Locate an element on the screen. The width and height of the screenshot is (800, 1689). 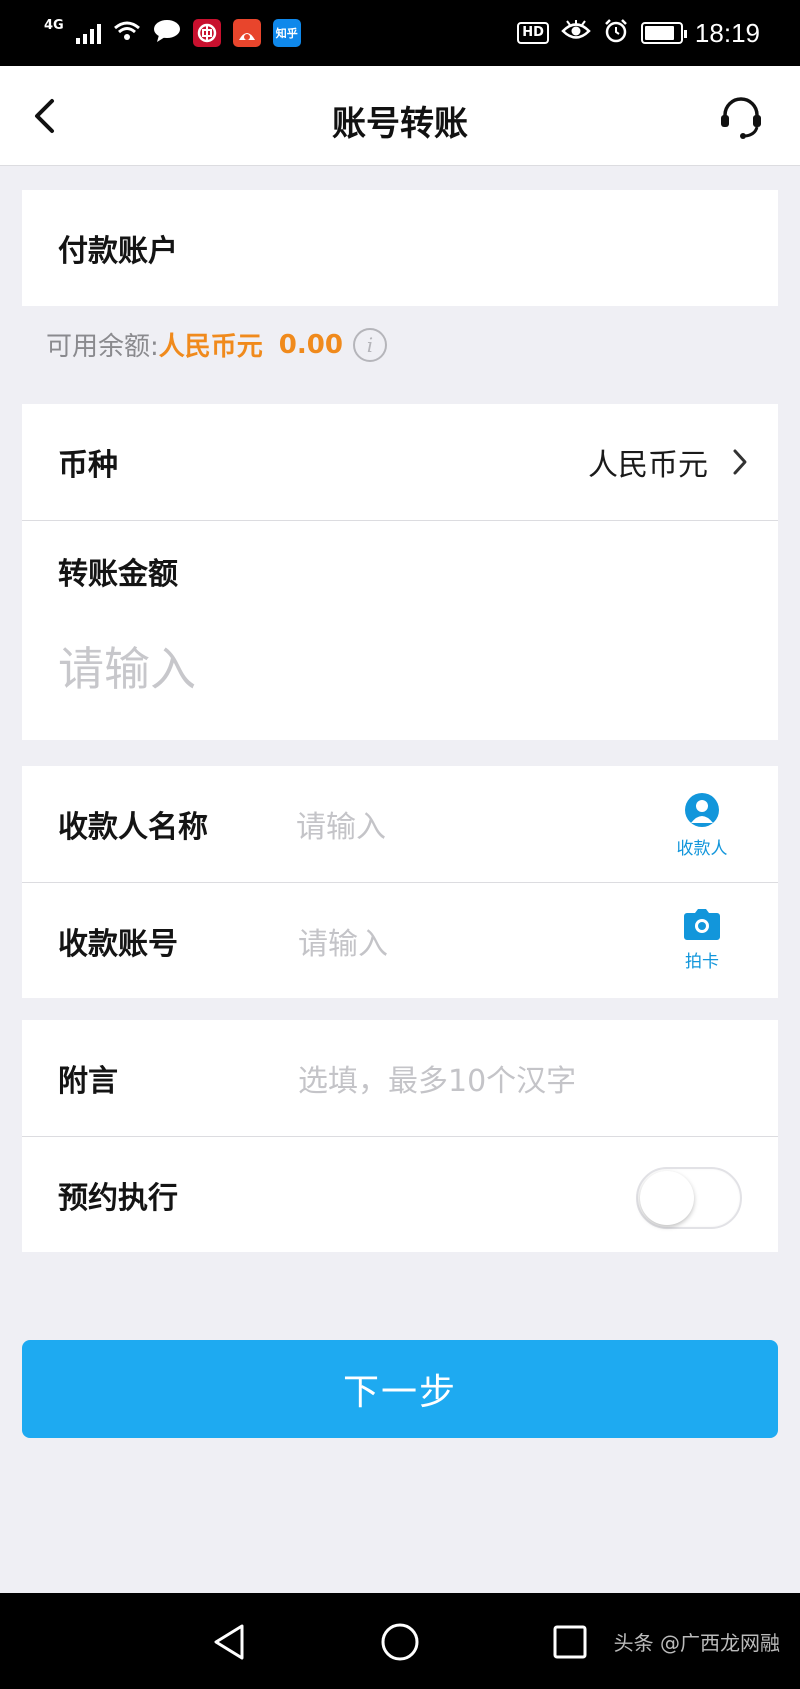
memo-card: 附言 选填，最多10个汉字 预约执行 is located at coordinates (400, 1136).